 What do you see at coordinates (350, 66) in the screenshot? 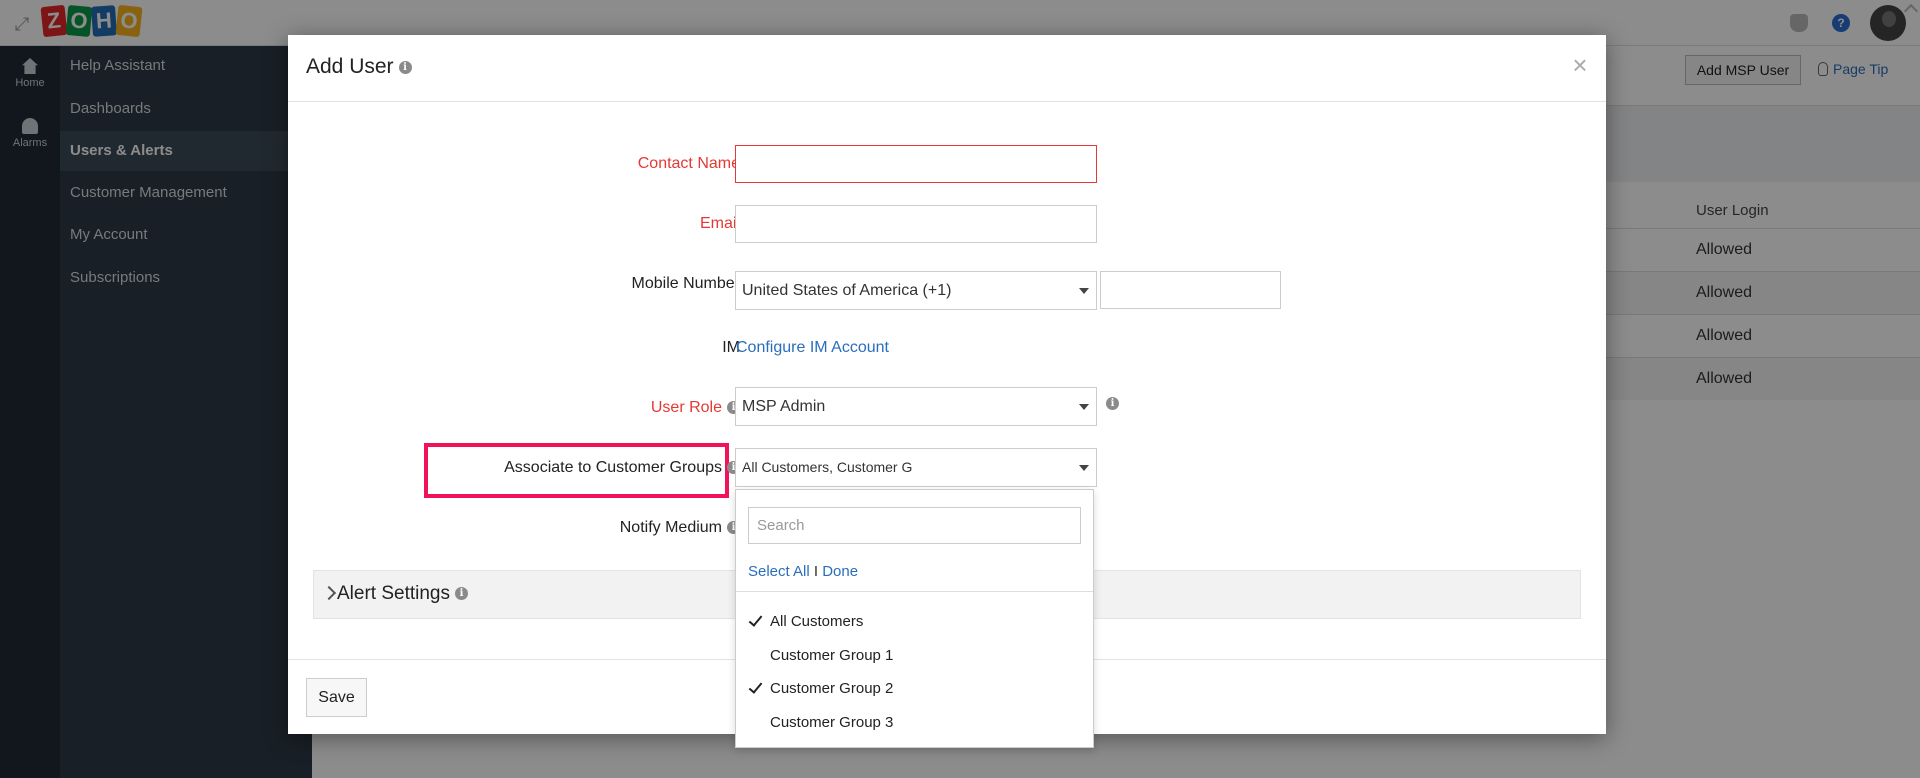
I see `modal-title-text: Add User` at bounding box center [350, 66].